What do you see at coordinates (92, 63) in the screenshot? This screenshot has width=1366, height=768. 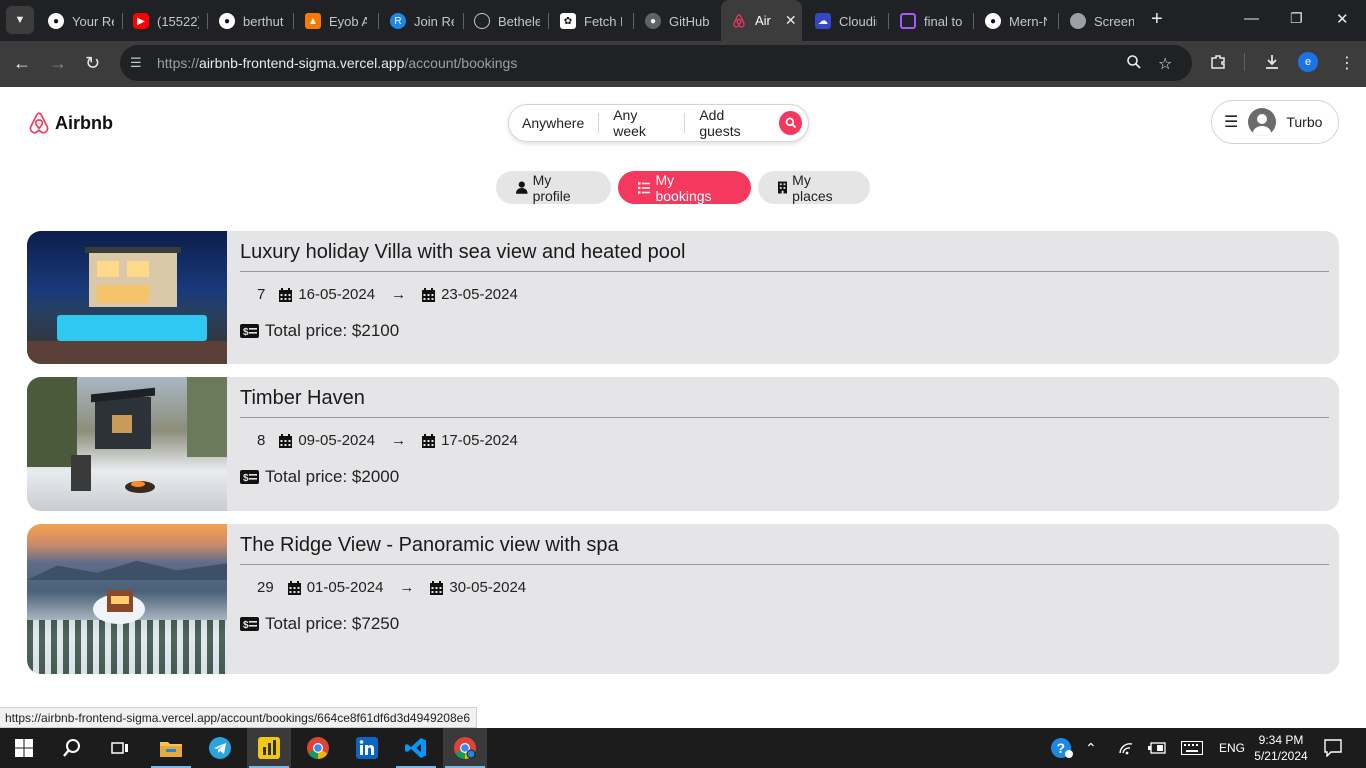 I see `reload-icon: ↻` at bounding box center [92, 63].